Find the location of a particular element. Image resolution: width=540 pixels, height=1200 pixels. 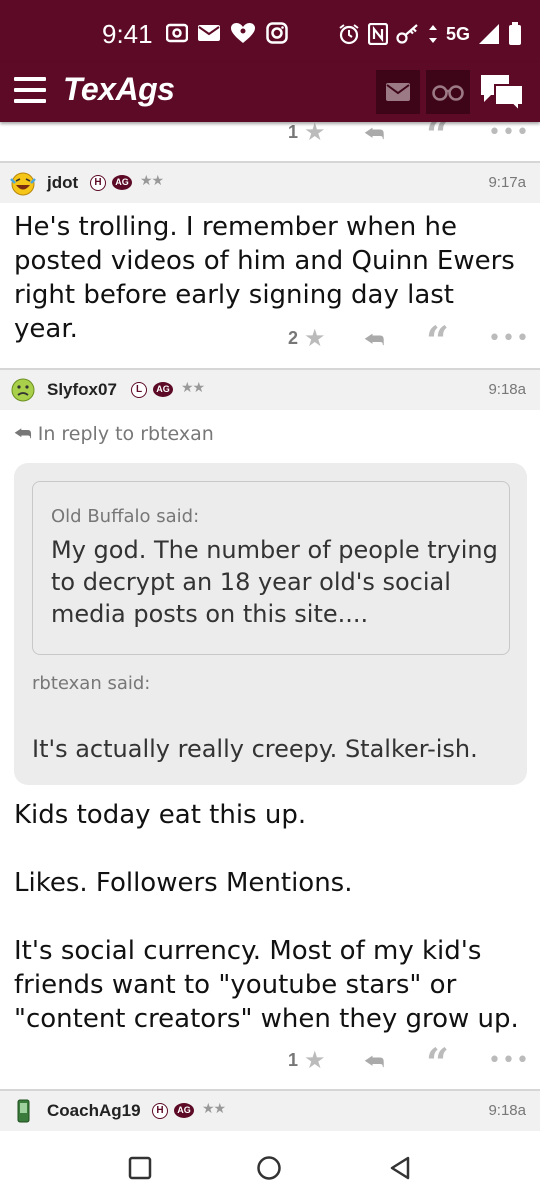

username: CoachAg19 is located at coordinates (94, 1111).